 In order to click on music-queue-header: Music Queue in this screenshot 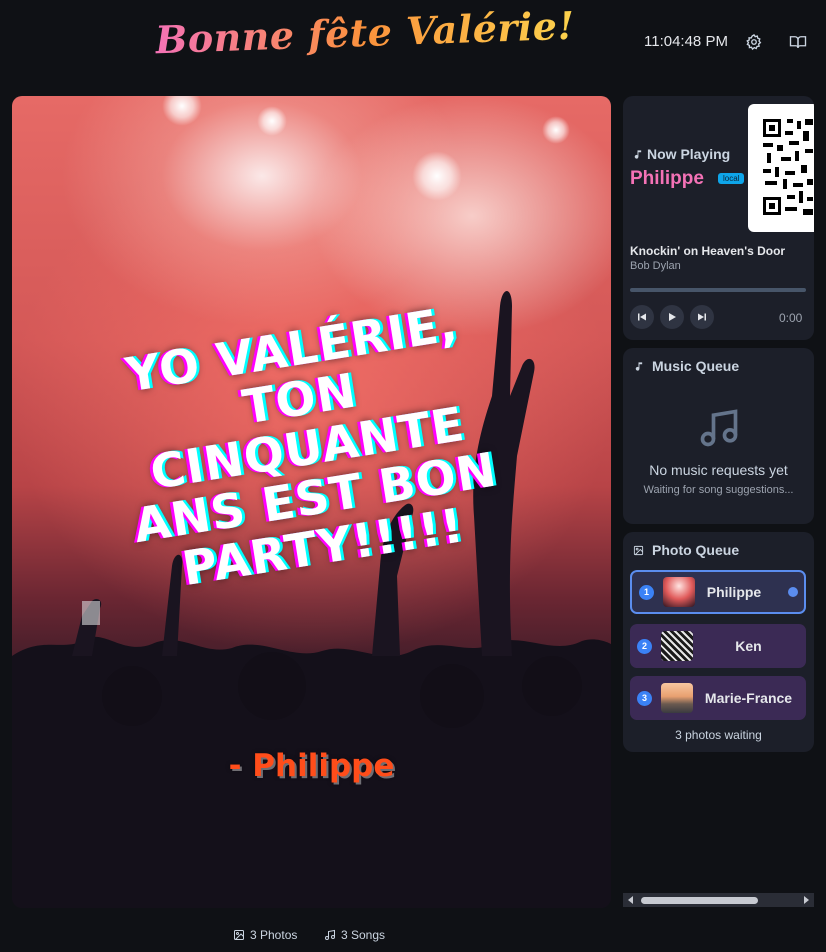, I will do `click(686, 366)`.